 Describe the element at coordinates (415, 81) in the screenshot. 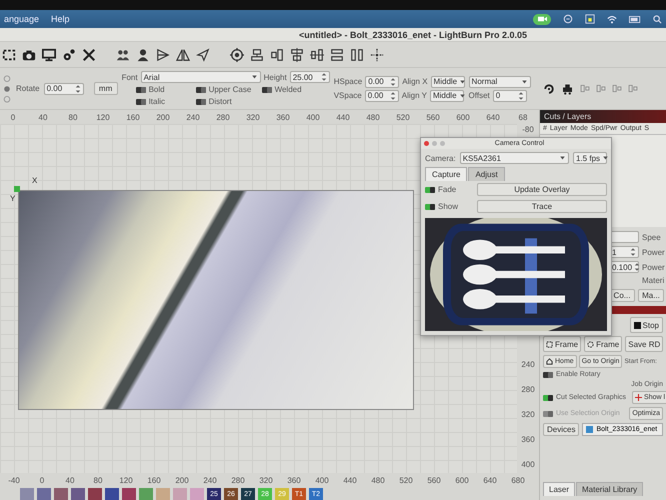

I see `field-label: Align X` at that location.